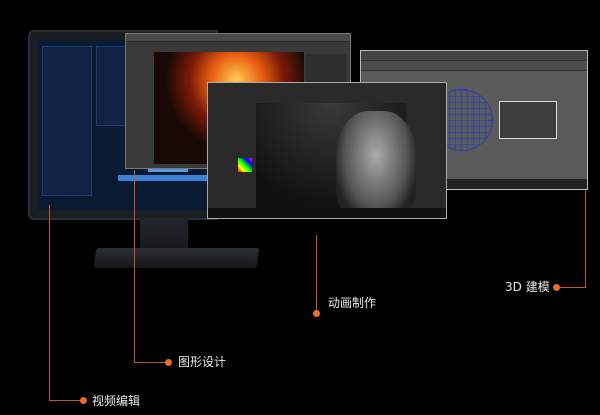  What do you see at coordinates (164, 234) in the screenshot?
I see `monitor-stand` at bounding box center [164, 234].